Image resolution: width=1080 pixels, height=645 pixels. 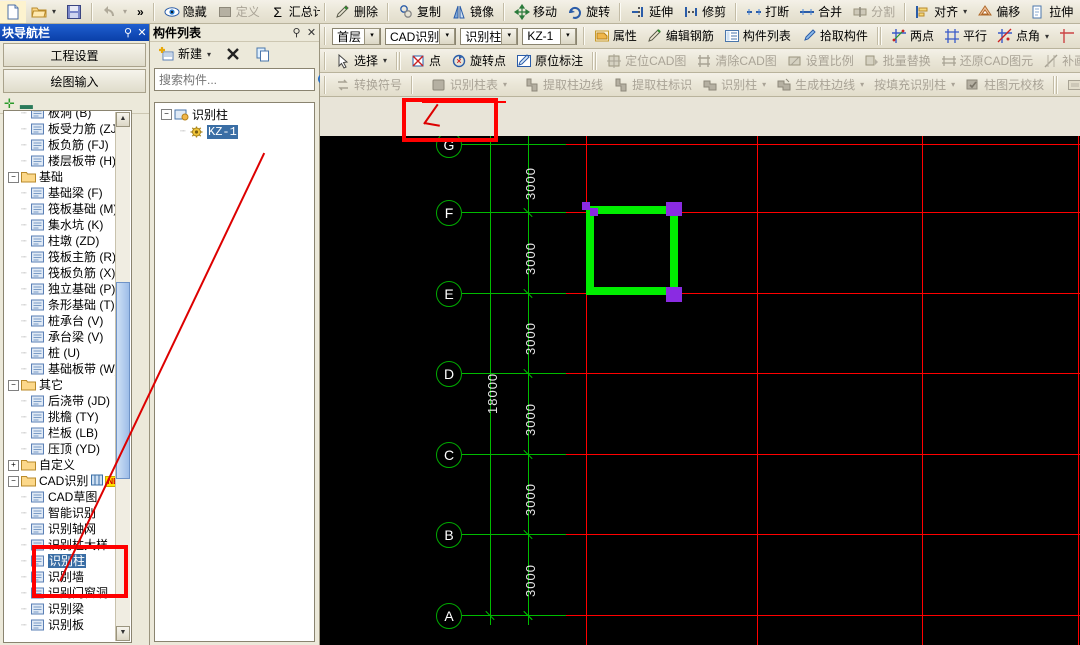 What do you see at coordinates (998, 12) in the screenshot?
I see `offset-button: 偏移` at bounding box center [998, 12].